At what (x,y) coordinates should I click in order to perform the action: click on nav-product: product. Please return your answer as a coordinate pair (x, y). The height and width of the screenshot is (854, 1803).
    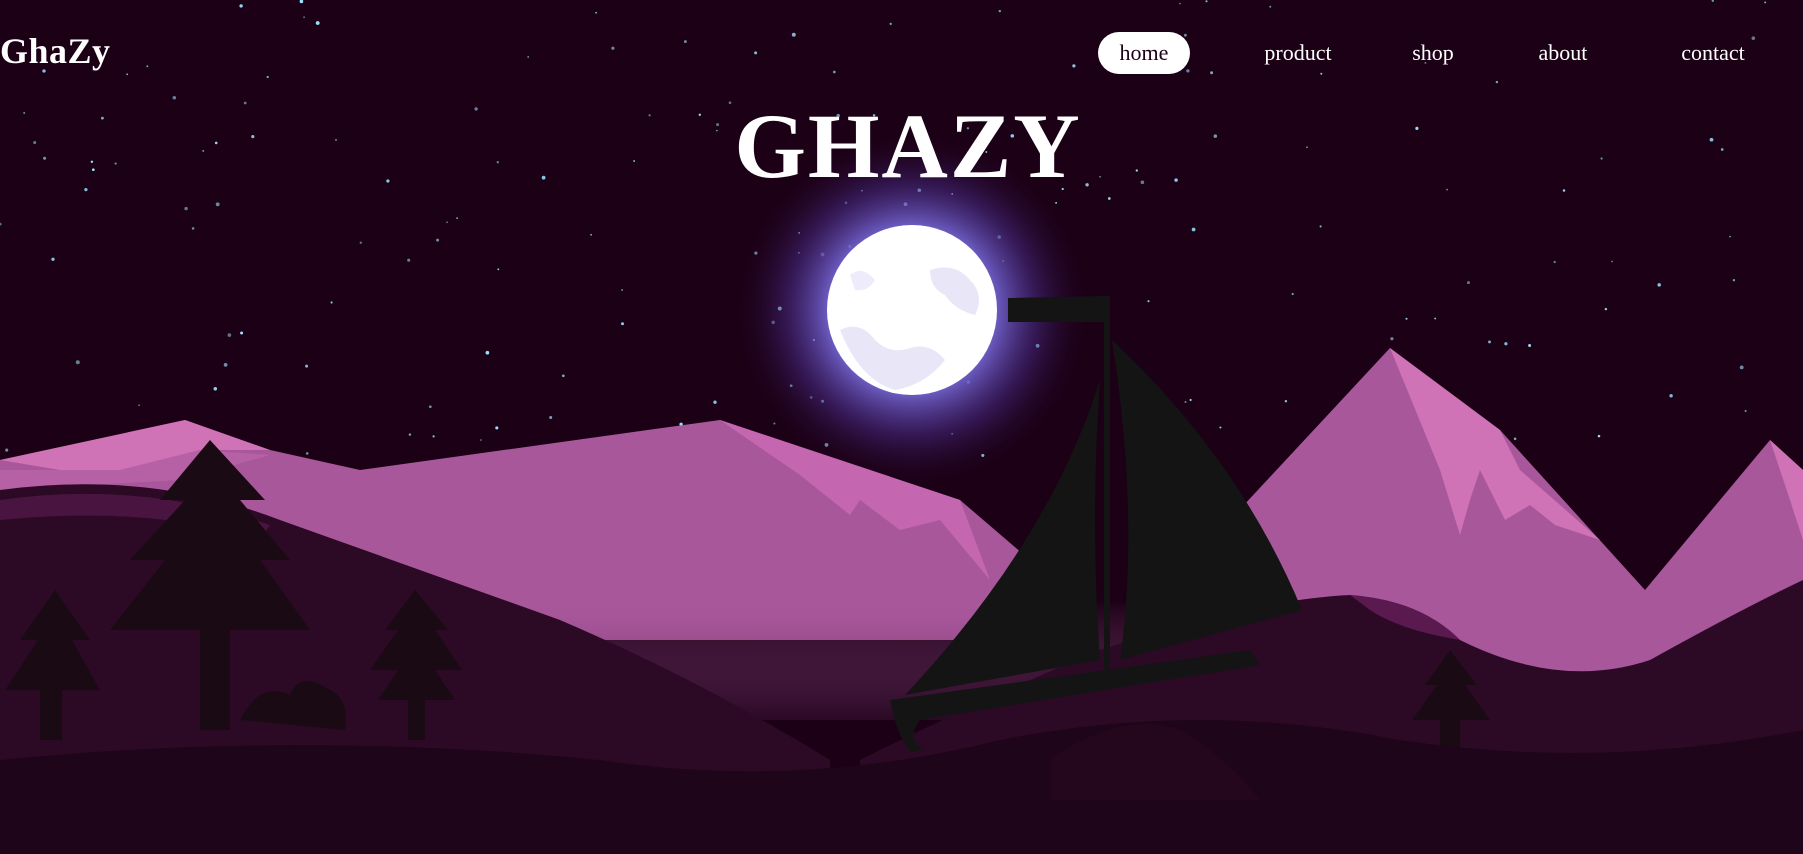
    Looking at the image, I should click on (1298, 53).